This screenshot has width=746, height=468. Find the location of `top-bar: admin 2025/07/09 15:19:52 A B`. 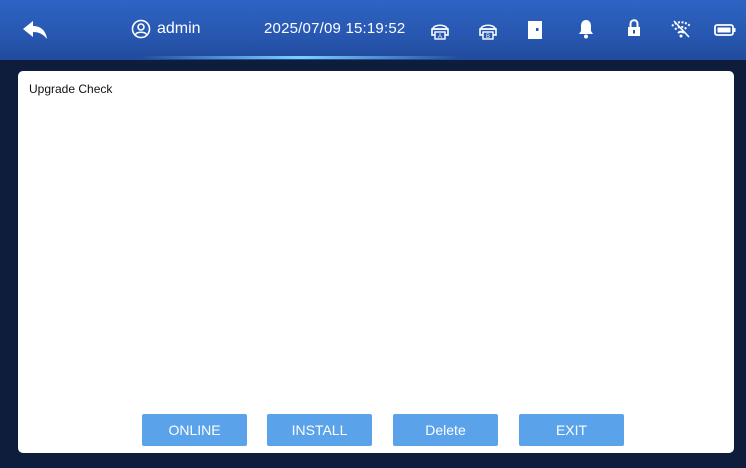

top-bar: admin 2025/07/09 15:19:52 A B is located at coordinates (373, 30).